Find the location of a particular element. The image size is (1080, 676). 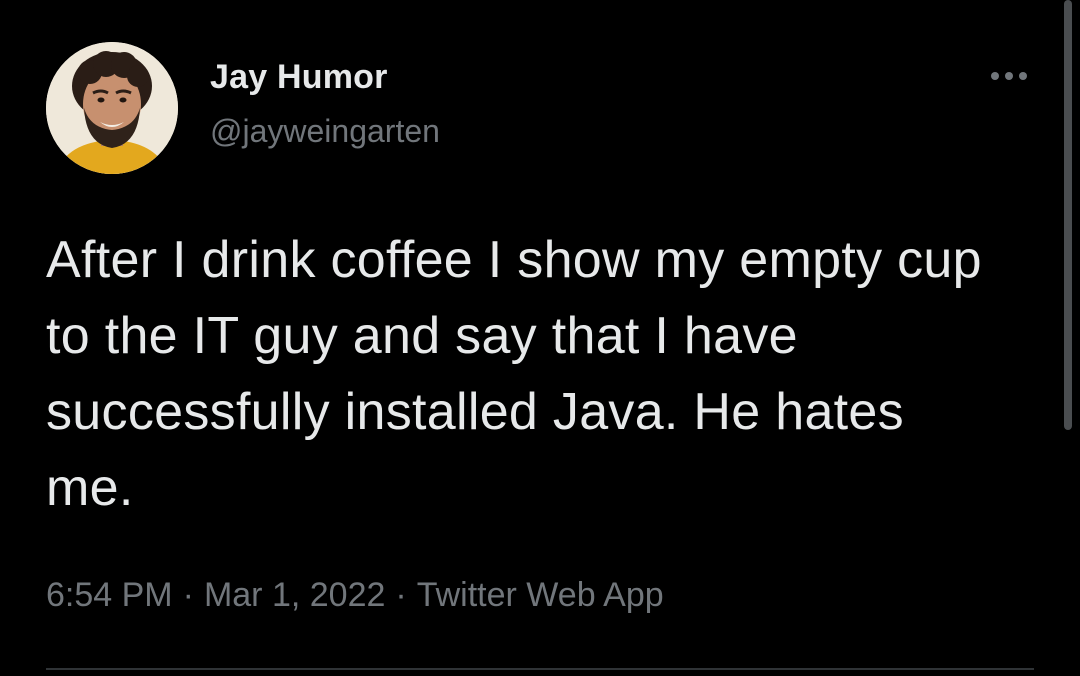

tweet-source: Twitter Web App is located at coordinates (540, 595).